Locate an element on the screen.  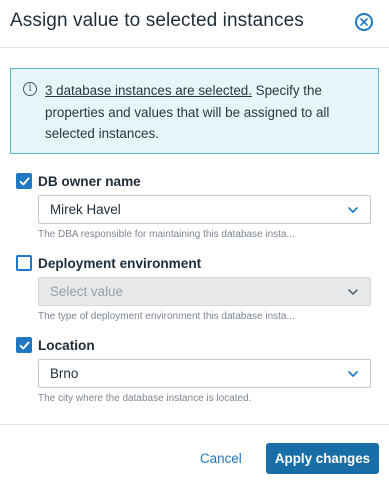
apply-changes-button: Apply changes is located at coordinates (322, 458).